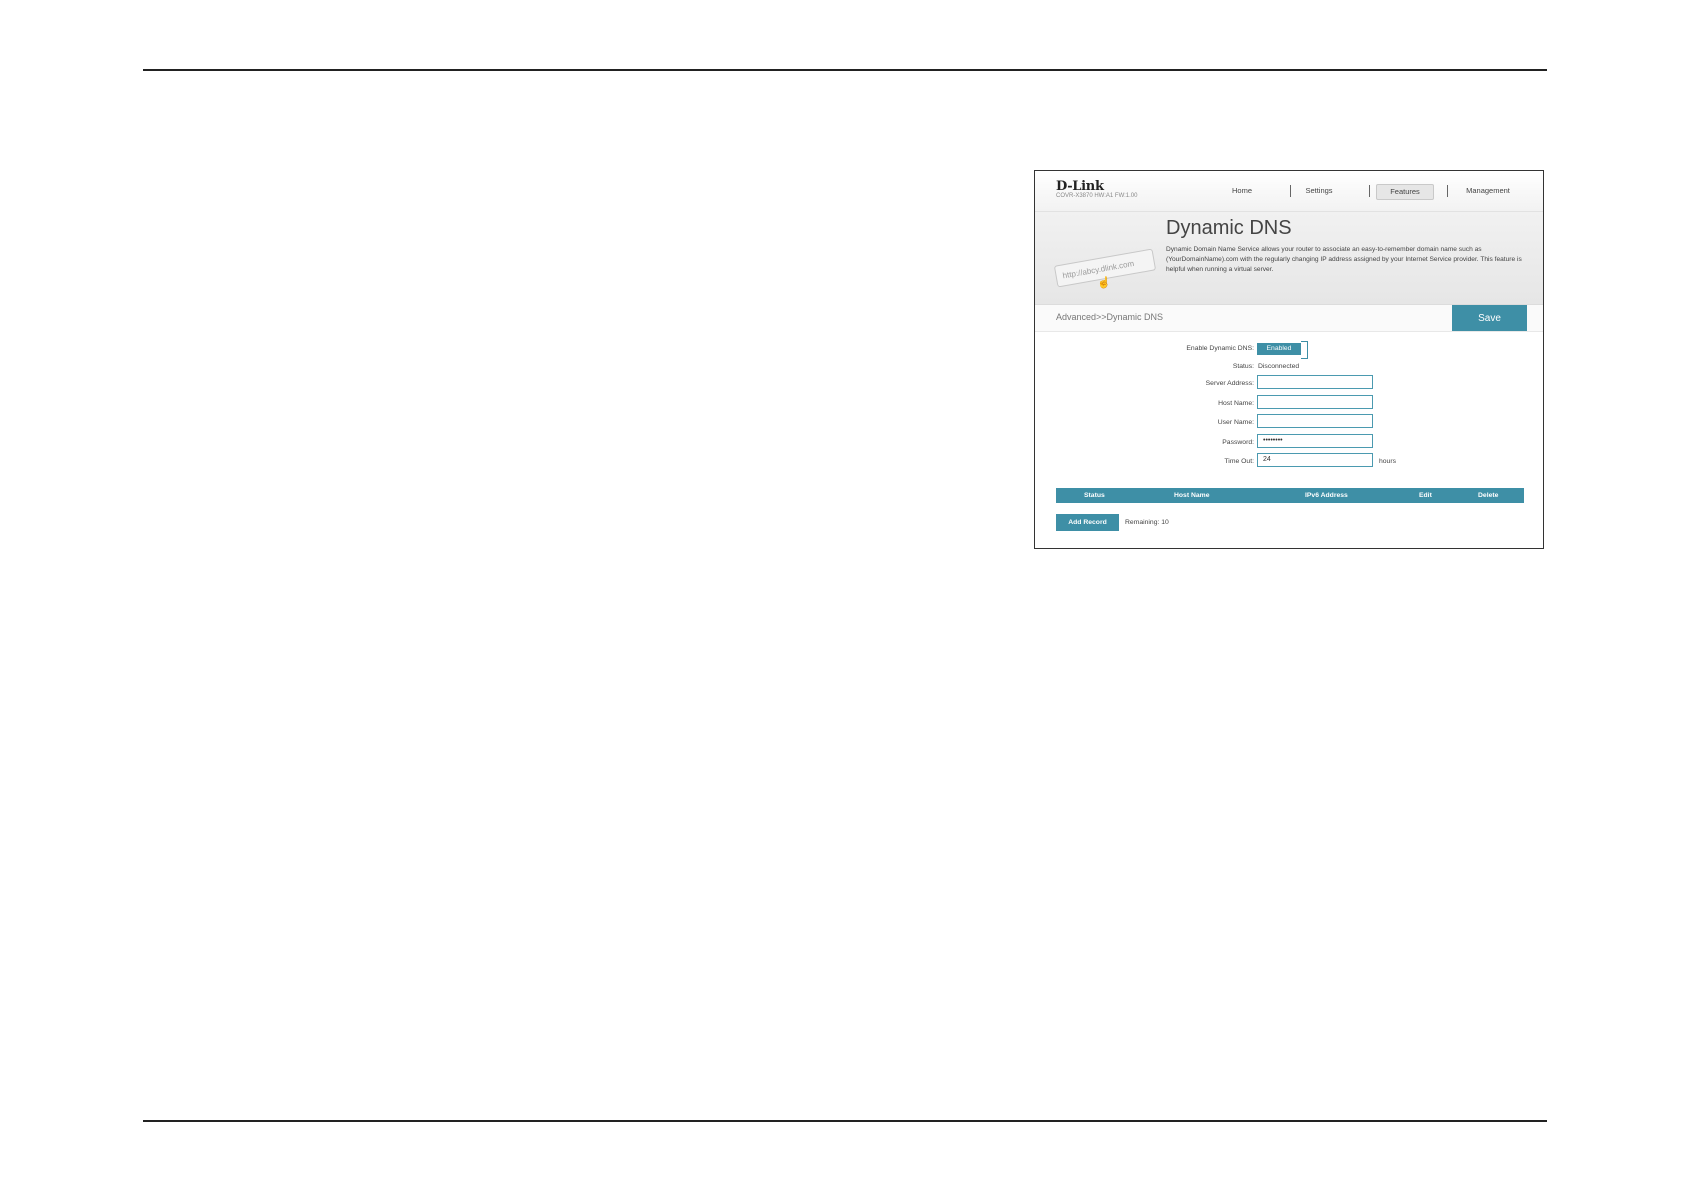  What do you see at coordinates (1109, 317) in the screenshot?
I see `breadcrumb: Advanced>>Dynamic DNS` at bounding box center [1109, 317].